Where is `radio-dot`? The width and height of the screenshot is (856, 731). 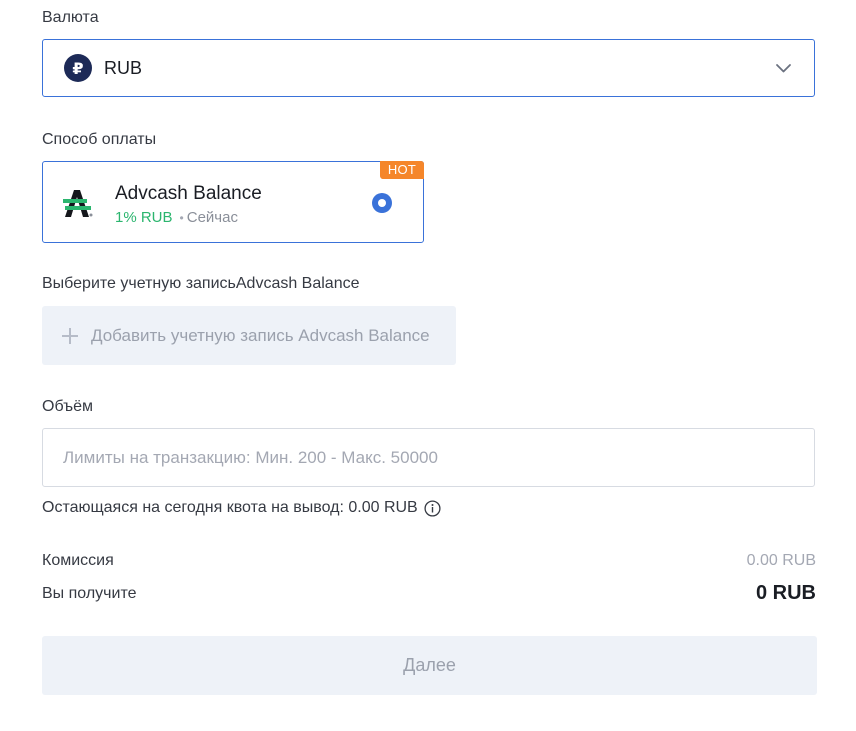
radio-dot is located at coordinates (382, 203).